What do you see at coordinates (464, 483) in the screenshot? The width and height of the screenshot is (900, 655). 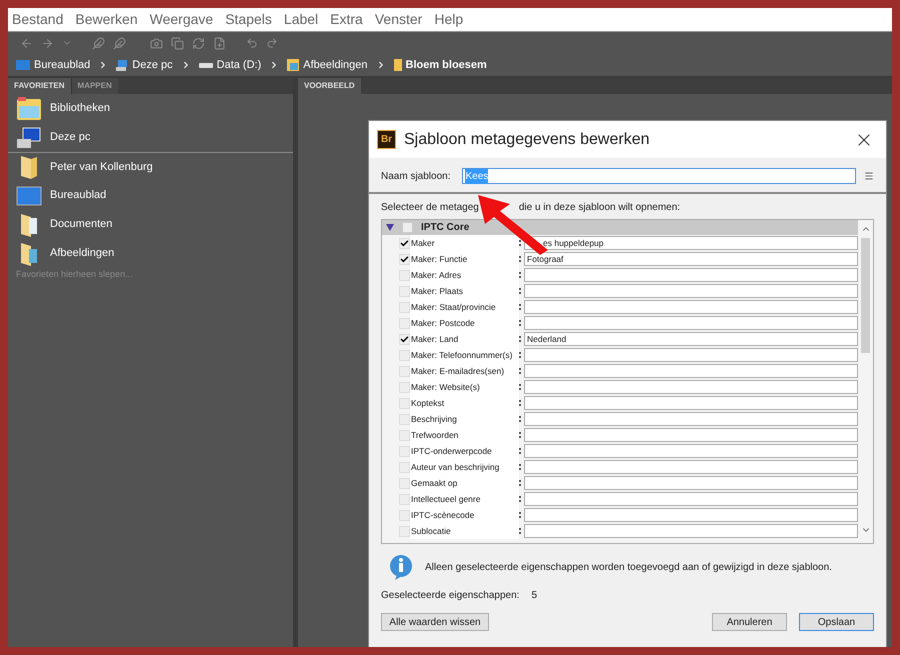 I see `field-label: Gemaakt op` at bounding box center [464, 483].